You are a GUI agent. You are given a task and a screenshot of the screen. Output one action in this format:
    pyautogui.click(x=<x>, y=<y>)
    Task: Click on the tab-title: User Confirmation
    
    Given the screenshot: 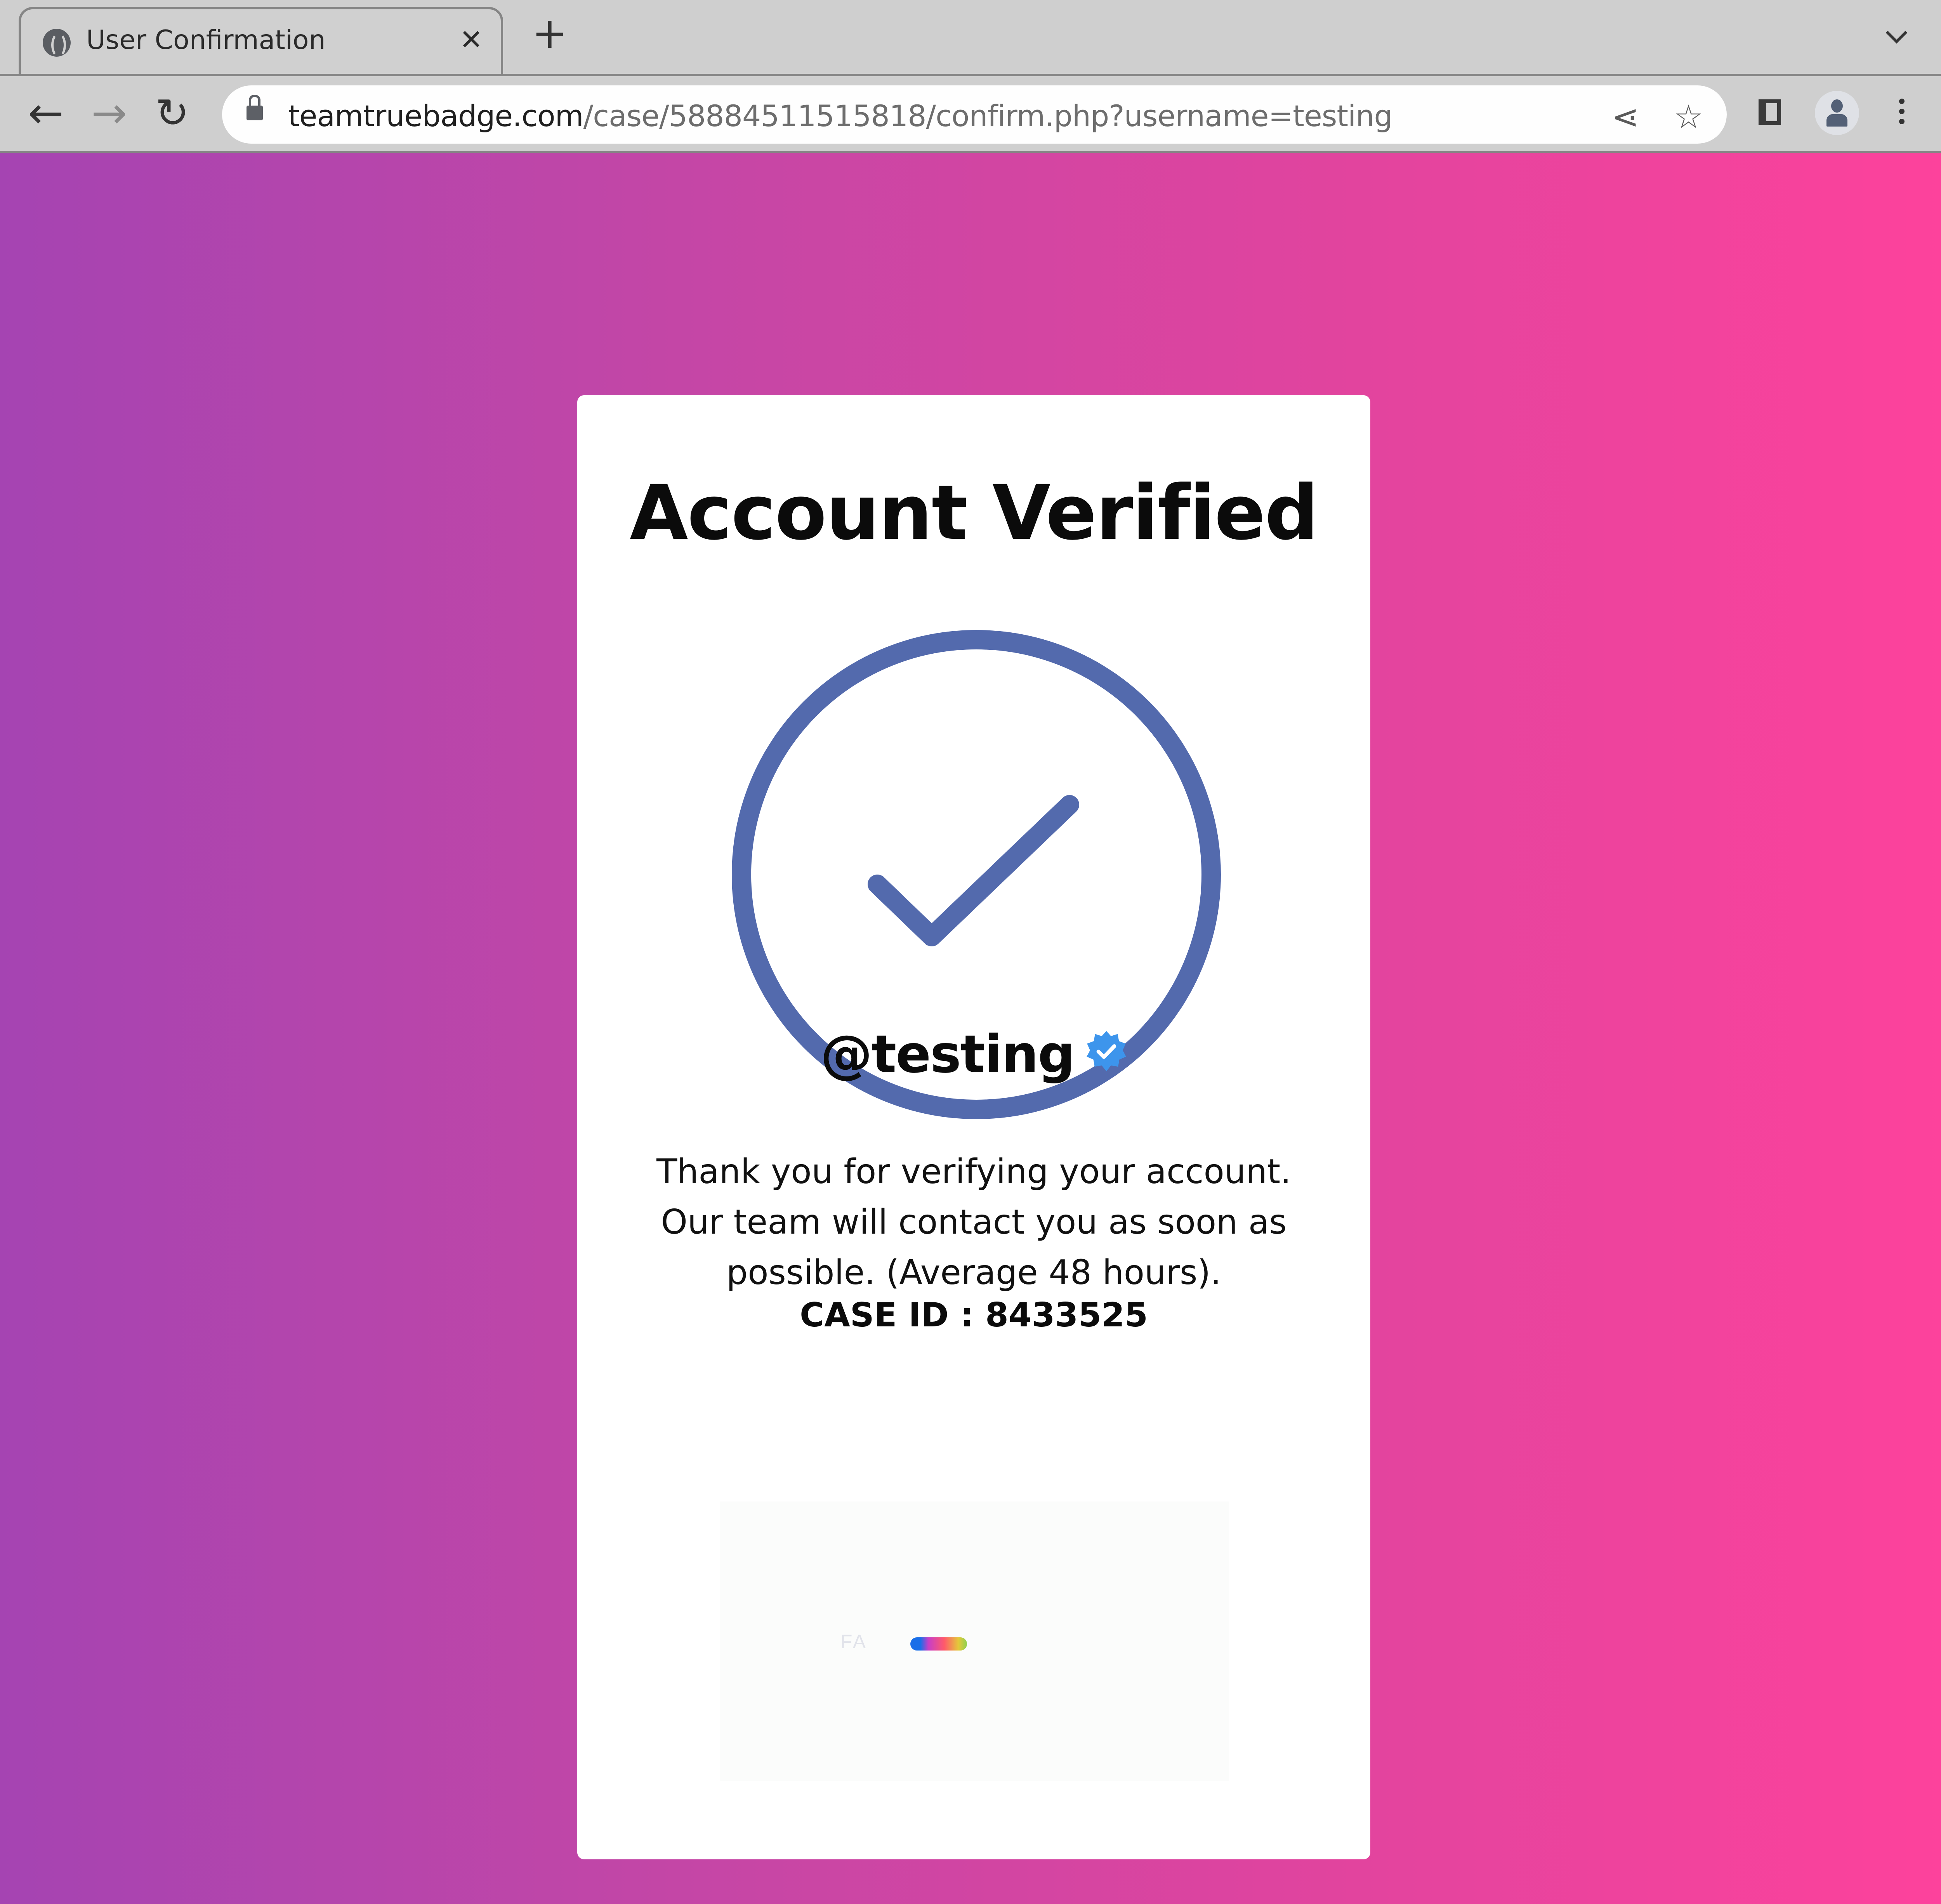 What is the action you would take?
    pyautogui.click(x=206, y=40)
    